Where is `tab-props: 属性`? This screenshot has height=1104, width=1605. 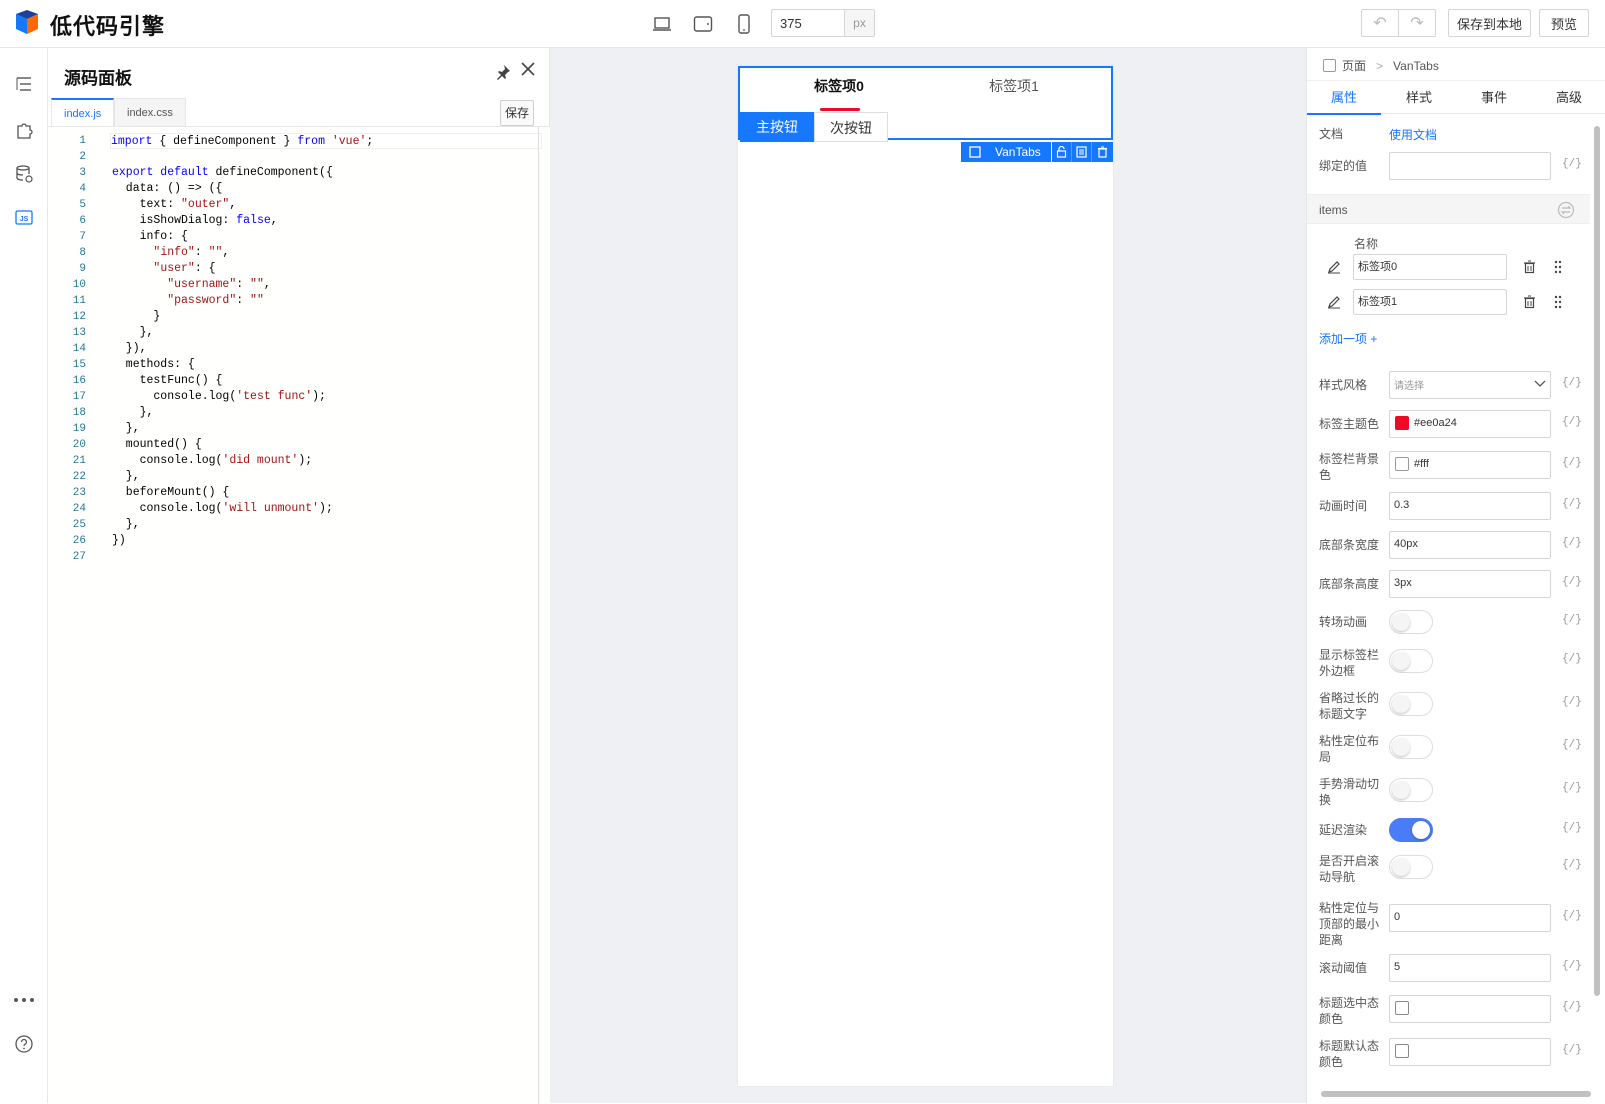
tab-props: 属性 is located at coordinates (1344, 98).